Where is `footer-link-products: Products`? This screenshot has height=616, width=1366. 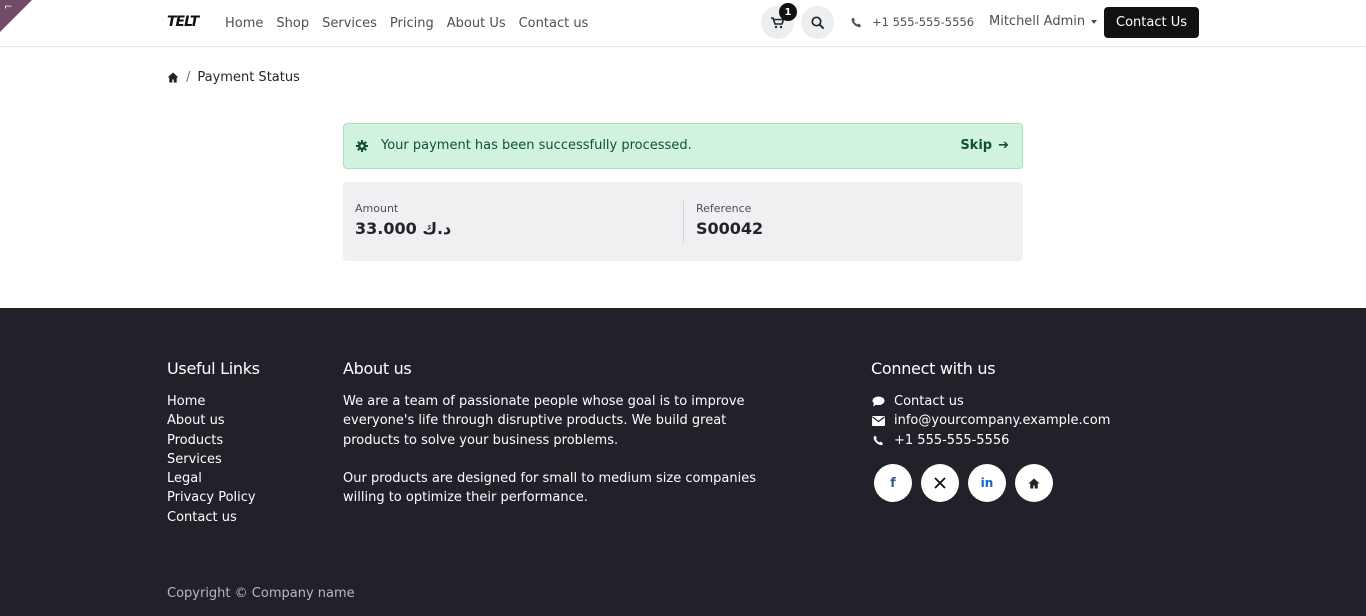 footer-link-products: Products is located at coordinates (211, 440).